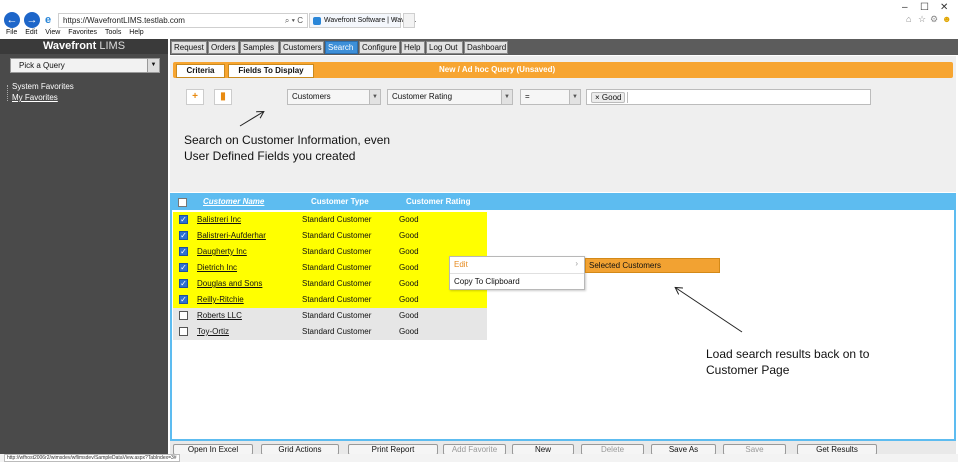 The width and height of the screenshot is (958, 462). Describe the element at coordinates (251, 119) in the screenshot. I see `arrow-to-criteria` at that location.